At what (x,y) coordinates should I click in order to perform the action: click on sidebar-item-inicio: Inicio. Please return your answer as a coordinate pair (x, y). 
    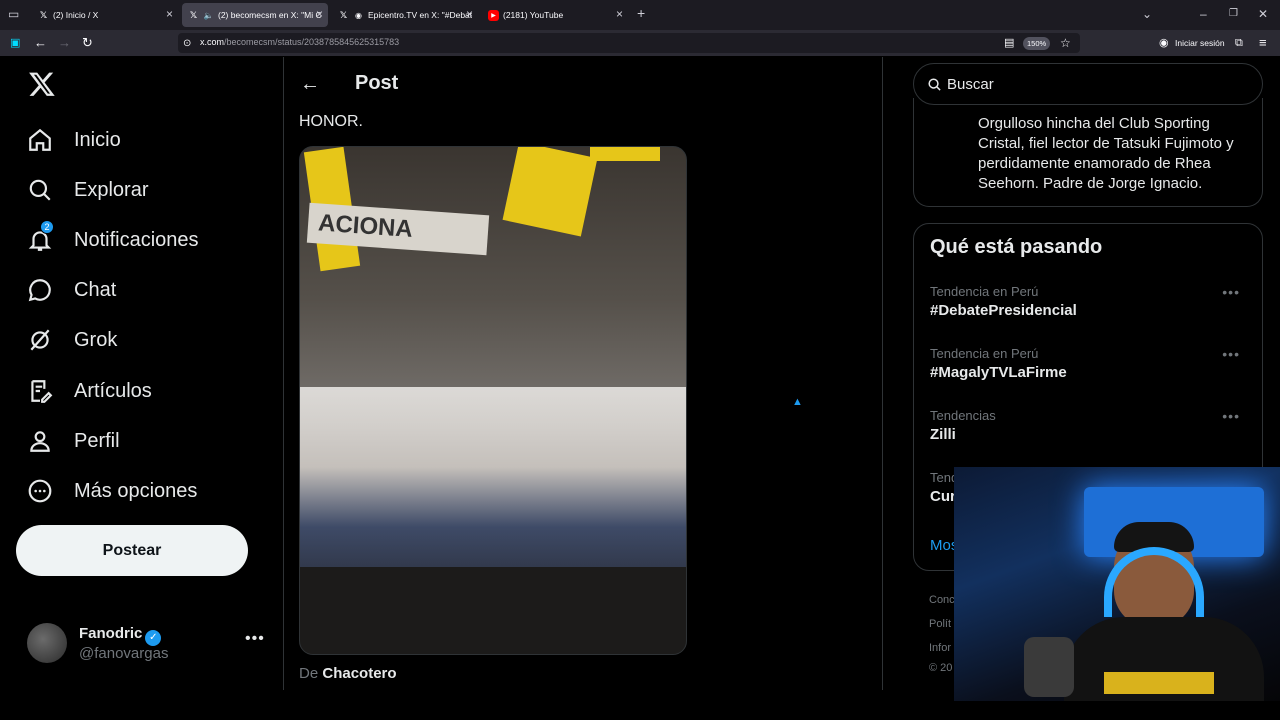
    Looking at the image, I should click on (73, 140).